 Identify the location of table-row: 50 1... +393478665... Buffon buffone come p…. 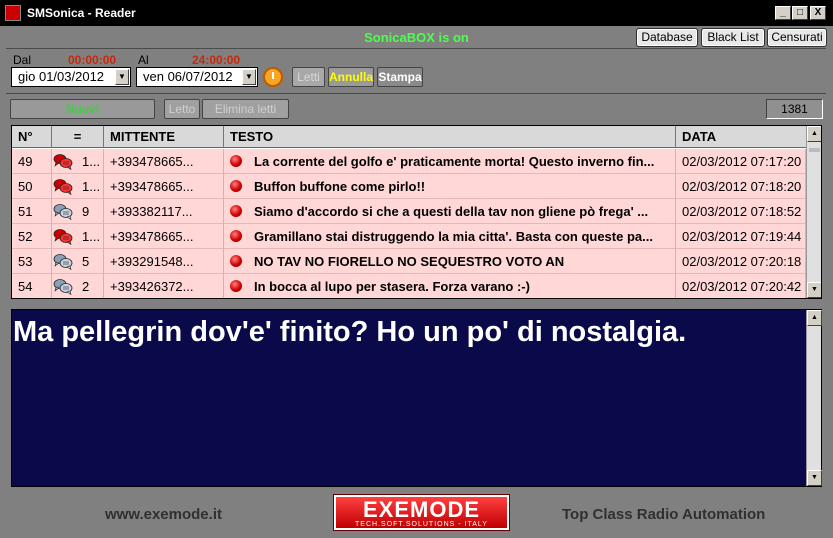
(409, 186).